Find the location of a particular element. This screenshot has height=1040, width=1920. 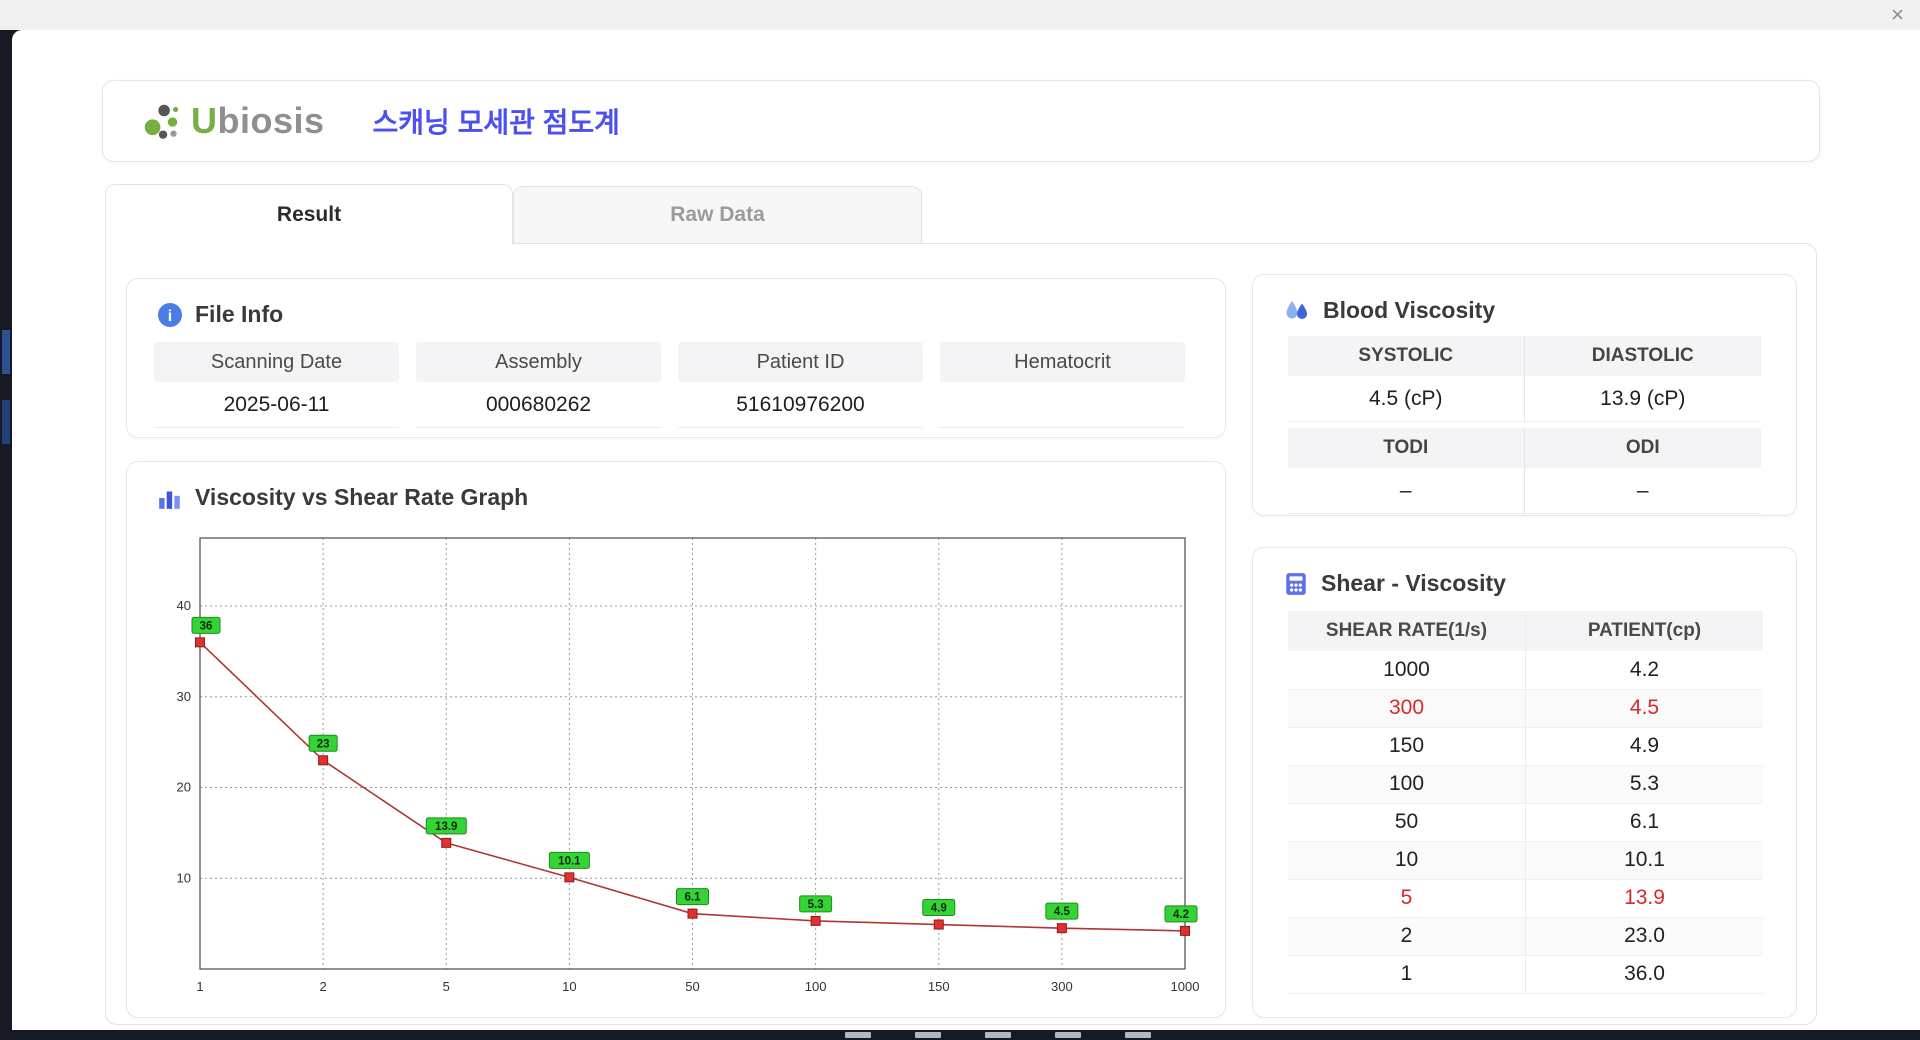

shear-table-row: 5 13.9 is located at coordinates (1525, 898).